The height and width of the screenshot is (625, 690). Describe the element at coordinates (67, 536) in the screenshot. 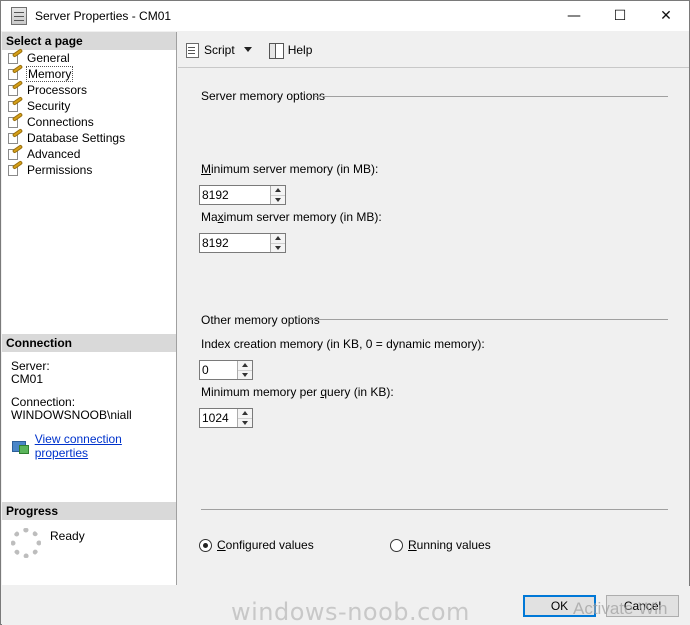

I see `progress-status: Ready` at that location.